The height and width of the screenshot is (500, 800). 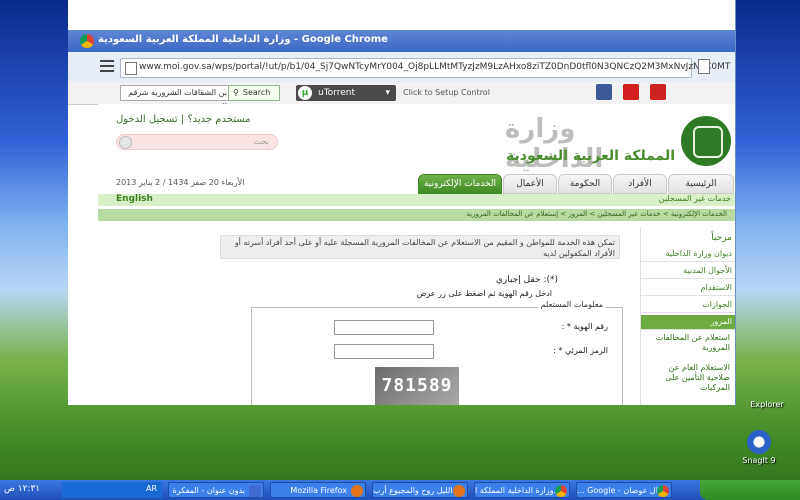 What do you see at coordinates (384, 327) in the screenshot?
I see `id-number-input` at bounding box center [384, 327].